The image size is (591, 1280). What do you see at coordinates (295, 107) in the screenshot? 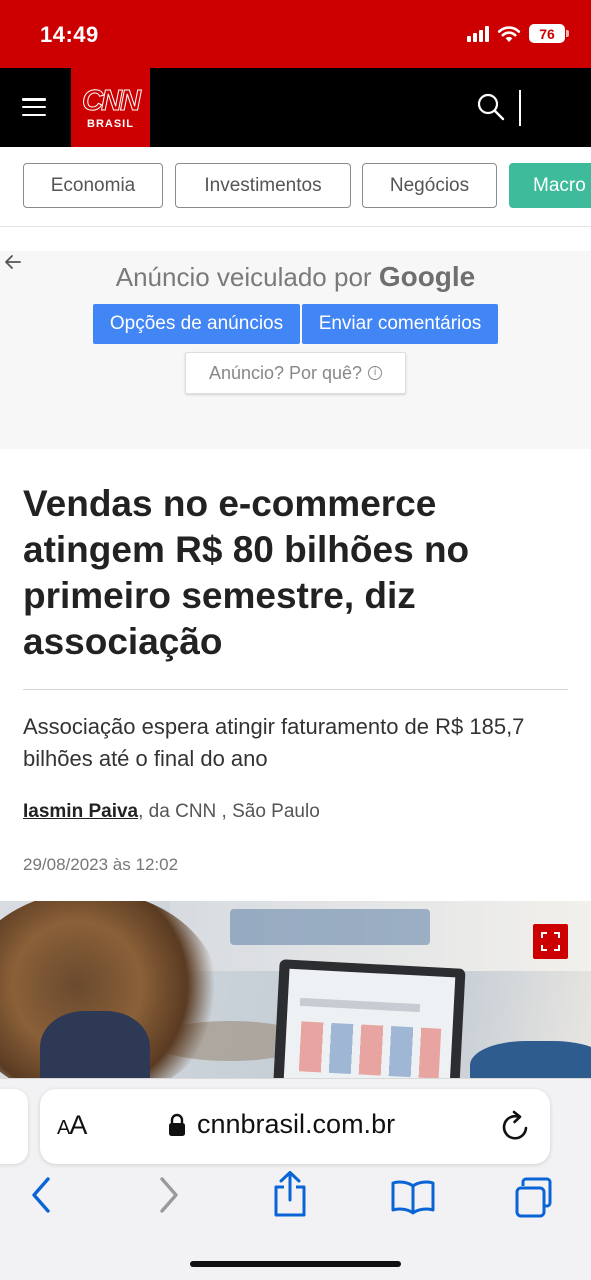
I see `site-header: CNN BRASIL` at bounding box center [295, 107].